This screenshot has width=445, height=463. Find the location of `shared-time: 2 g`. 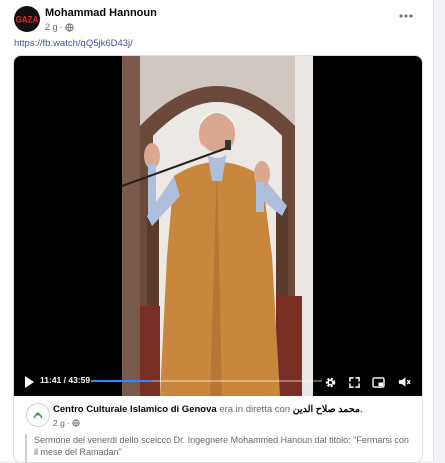

shared-time: 2 g is located at coordinates (59, 423).